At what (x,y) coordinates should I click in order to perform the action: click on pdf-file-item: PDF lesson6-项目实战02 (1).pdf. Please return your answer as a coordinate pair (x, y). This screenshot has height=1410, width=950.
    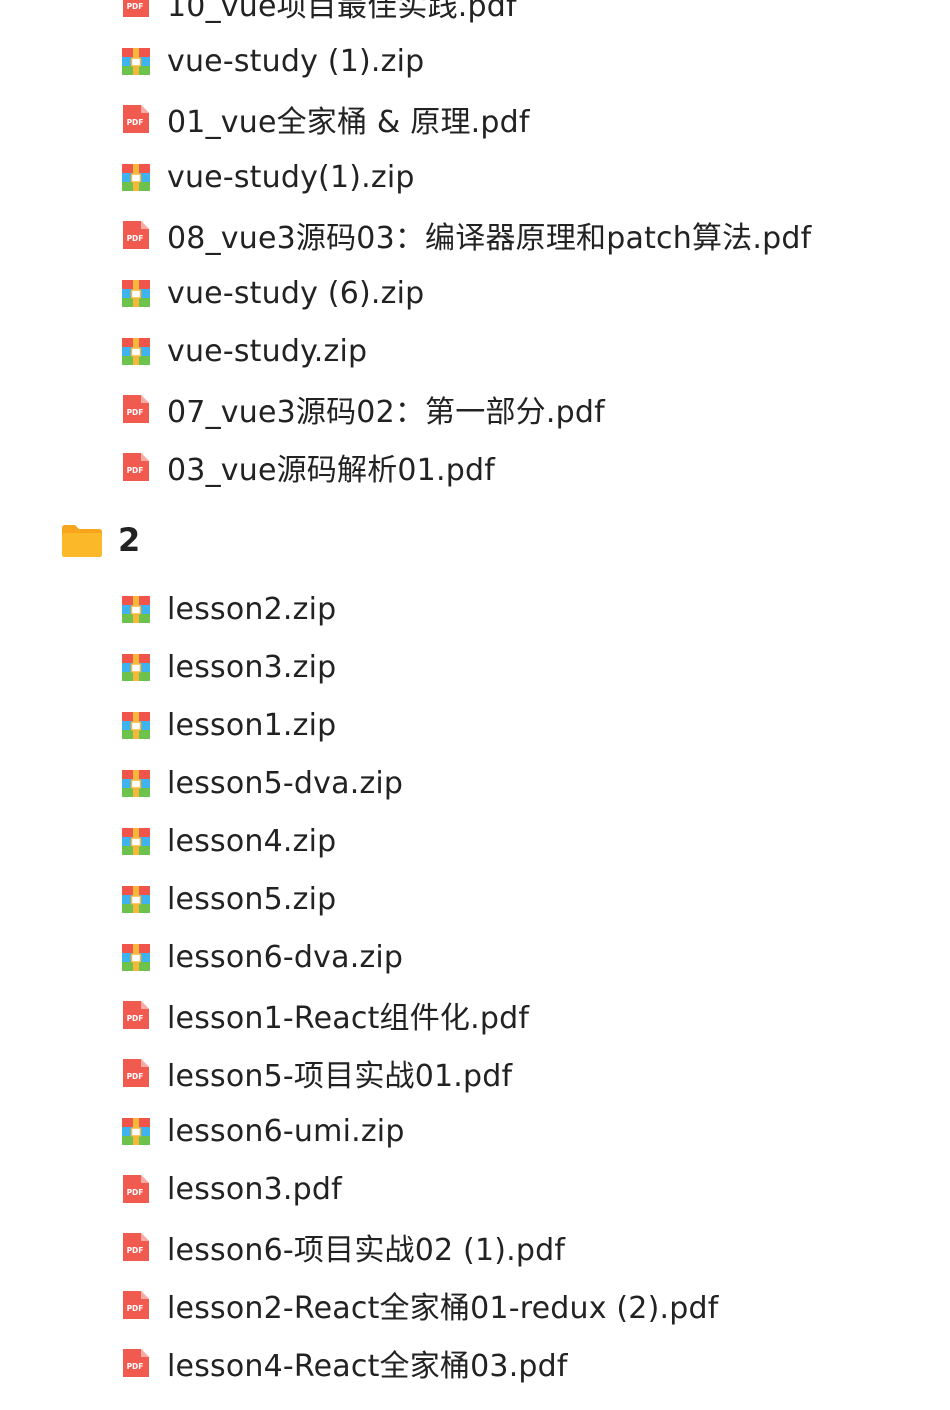
    Looking at the image, I should click on (475, 1247).